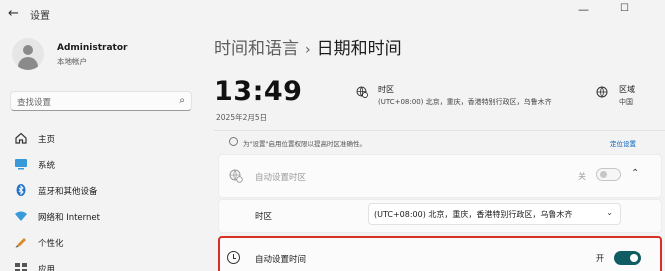  Describe the element at coordinates (332, 14) in the screenshot. I see `title-bar: ← 设置 — ☐` at that location.